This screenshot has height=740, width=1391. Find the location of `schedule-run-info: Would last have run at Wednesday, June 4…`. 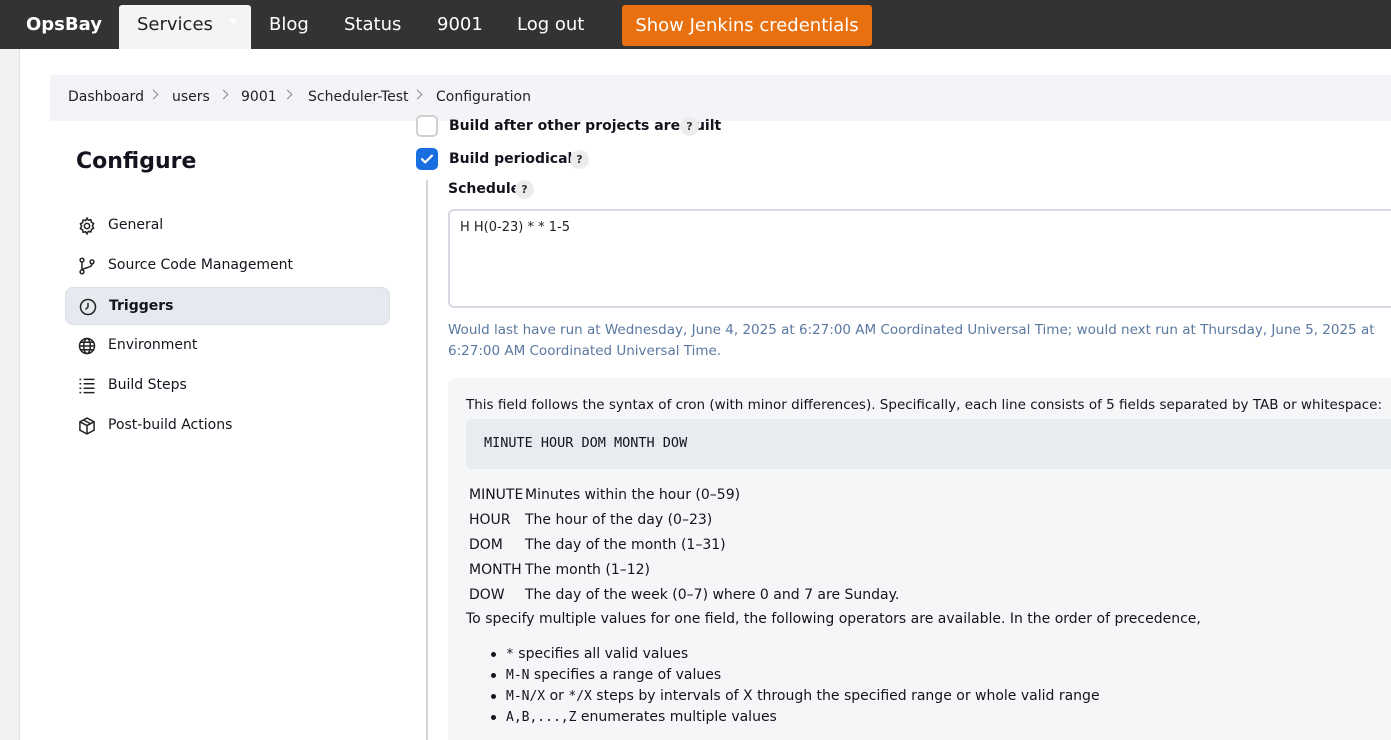

schedule-run-info: Would last have run at Wednesday, June 4… is located at coordinates (911, 340).